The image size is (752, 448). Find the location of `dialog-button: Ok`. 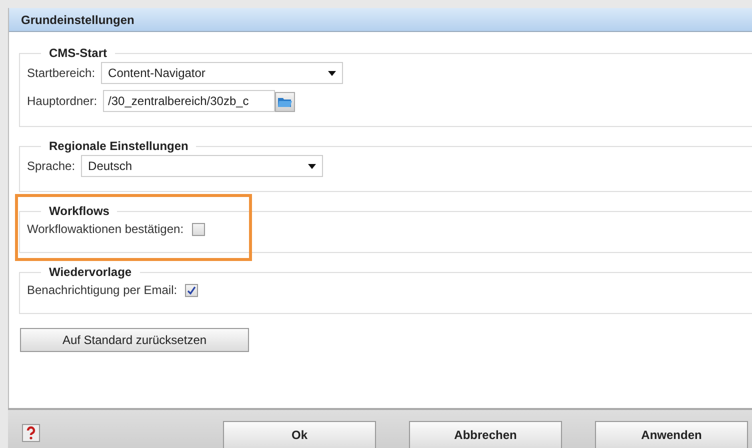

dialog-button: Ok is located at coordinates (299, 434).